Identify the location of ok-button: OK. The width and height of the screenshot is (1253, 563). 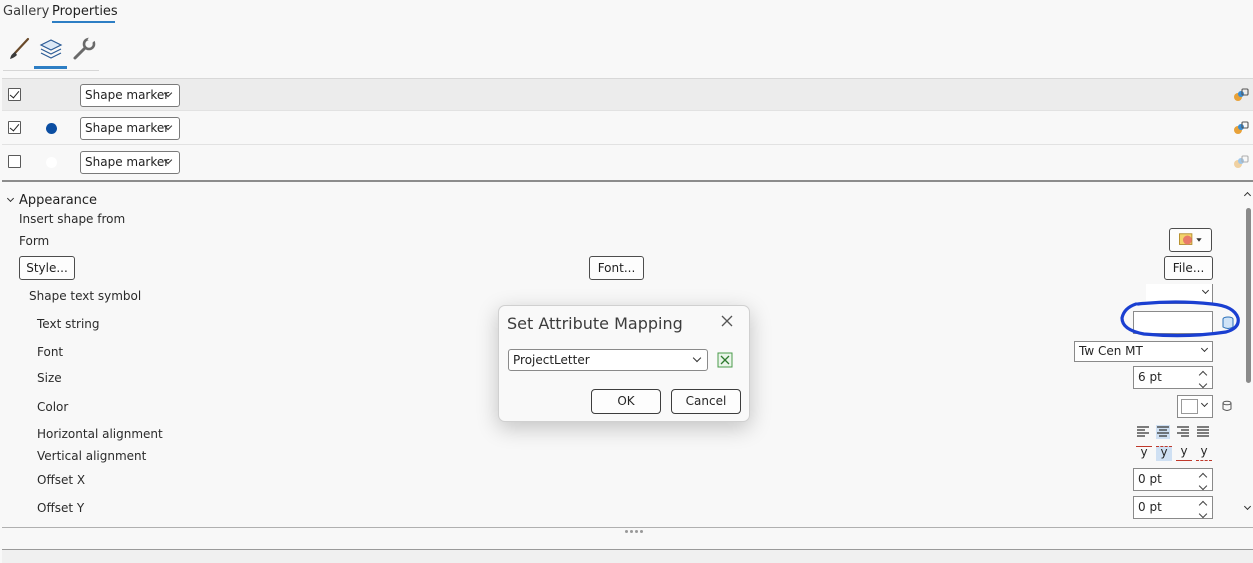
(626, 401).